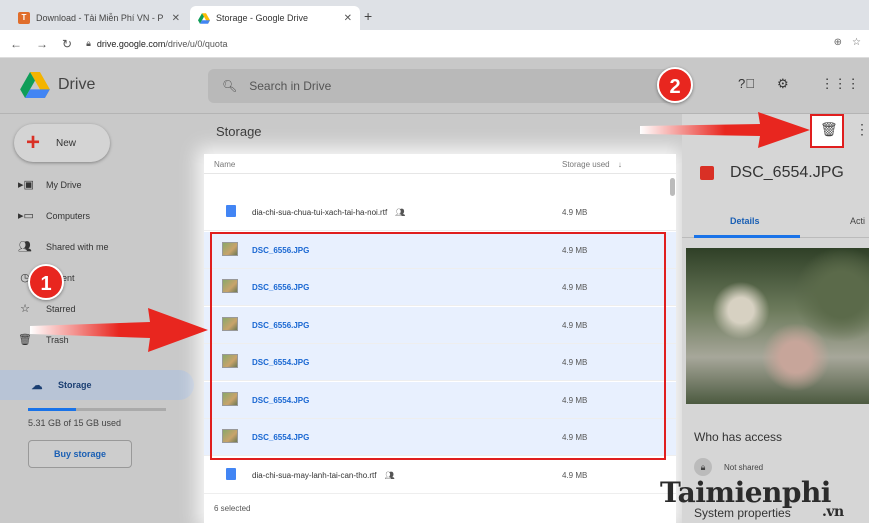  Describe the element at coordinates (443, 86) in the screenshot. I see `search-input: 🔍︎ Search in Drive` at that location.